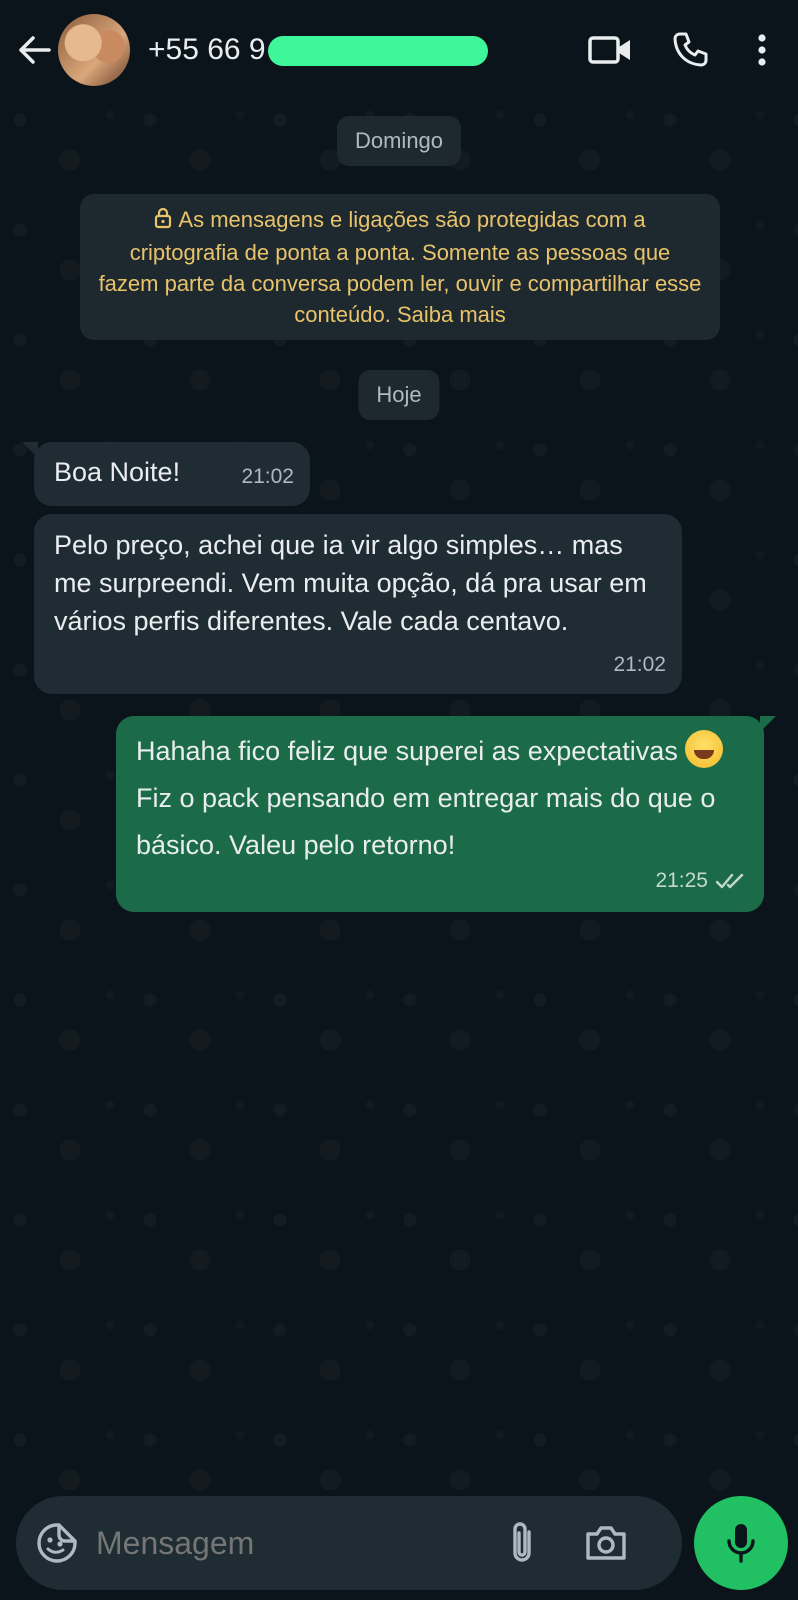 The image size is (798, 1600). I want to click on date-chip: Hoje, so click(399, 395).